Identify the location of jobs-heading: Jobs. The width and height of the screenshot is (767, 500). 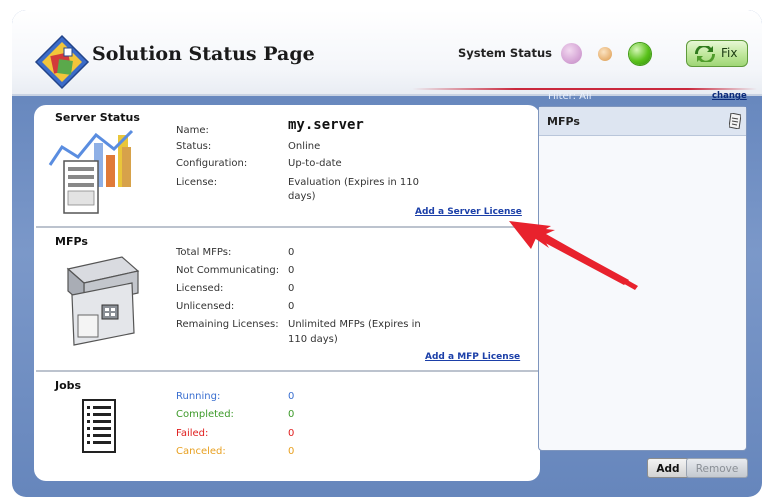
(68, 385).